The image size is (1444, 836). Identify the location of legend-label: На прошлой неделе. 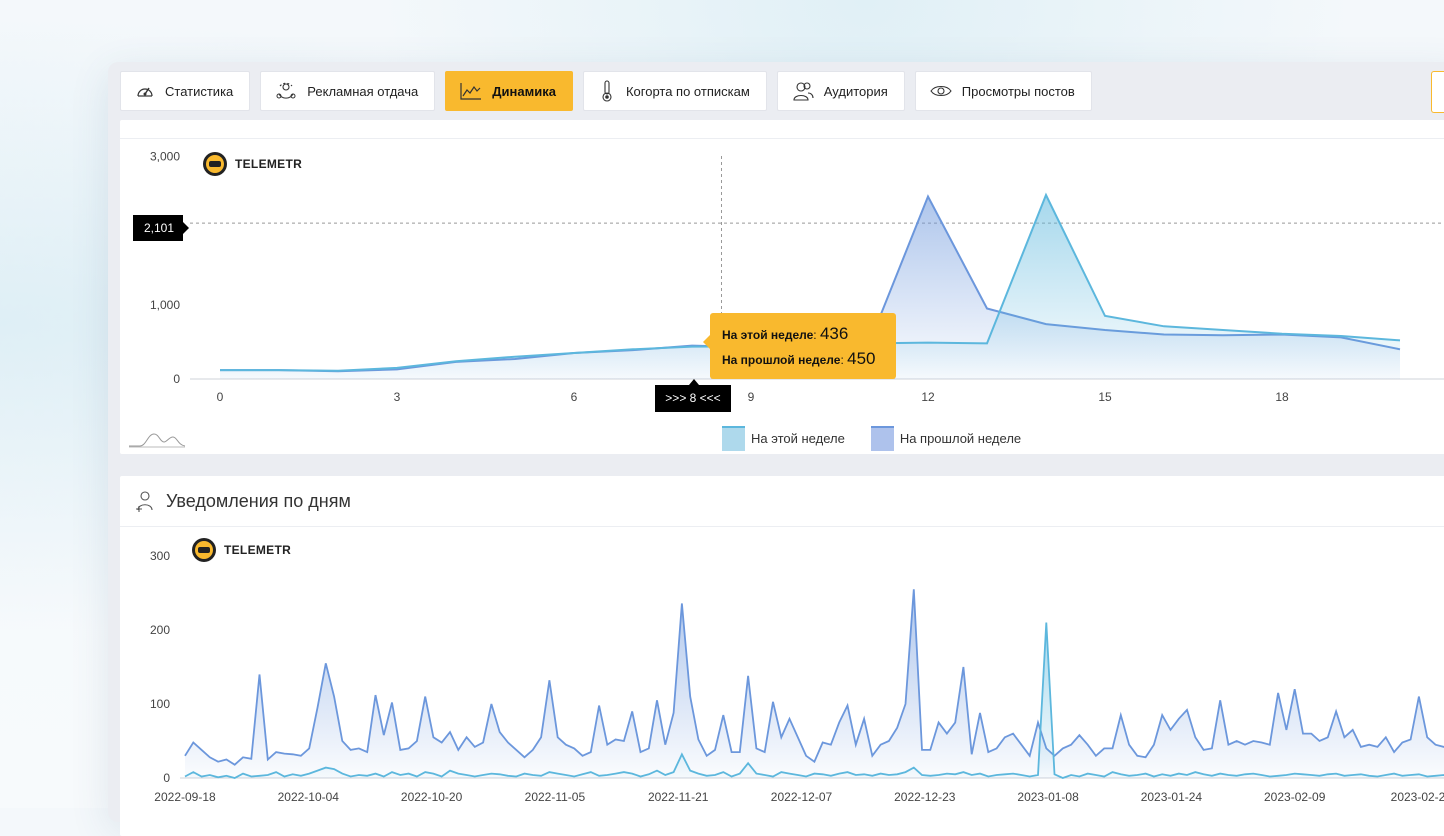
(960, 438).